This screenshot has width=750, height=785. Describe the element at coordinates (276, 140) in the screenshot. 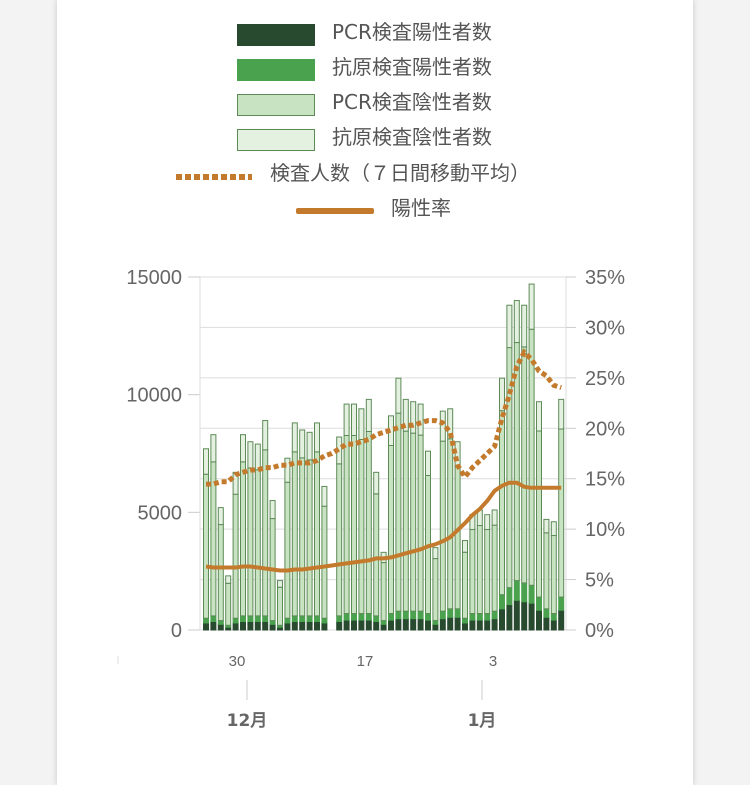

I see `legend-swatch-antigen-negative` at that location.